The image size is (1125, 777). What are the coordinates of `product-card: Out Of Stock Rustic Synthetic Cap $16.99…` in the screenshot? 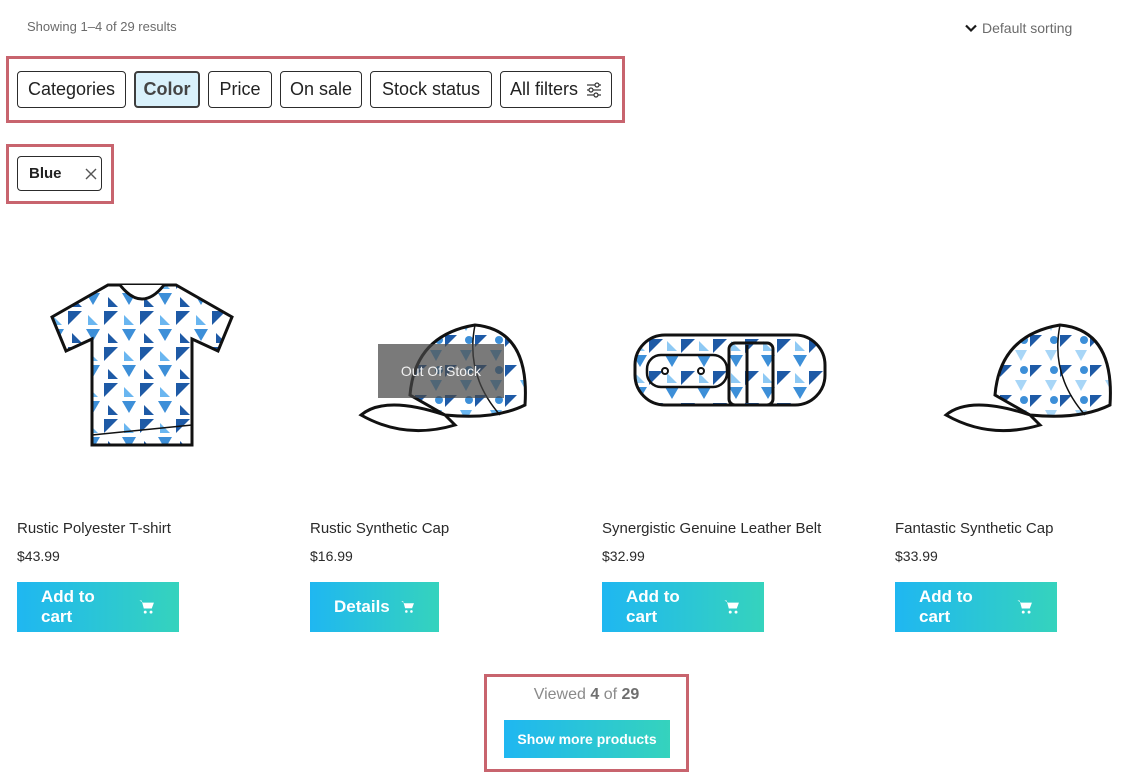 It's located at (435, 451).